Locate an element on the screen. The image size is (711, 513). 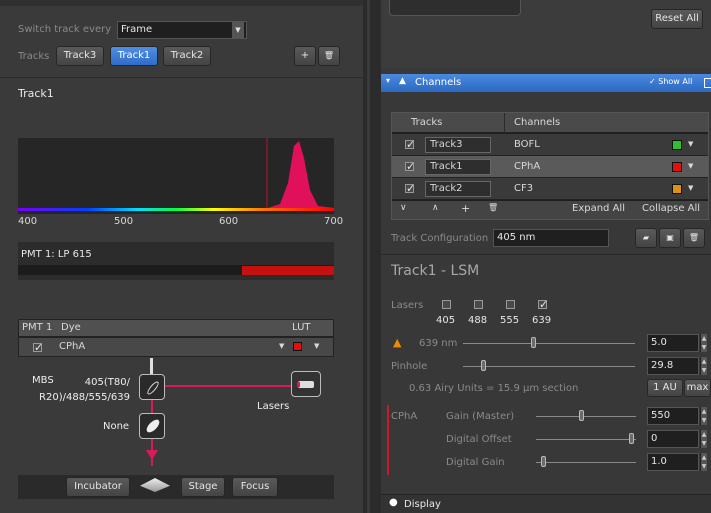
track-name: Track2 is located at coordinates (458, 189).